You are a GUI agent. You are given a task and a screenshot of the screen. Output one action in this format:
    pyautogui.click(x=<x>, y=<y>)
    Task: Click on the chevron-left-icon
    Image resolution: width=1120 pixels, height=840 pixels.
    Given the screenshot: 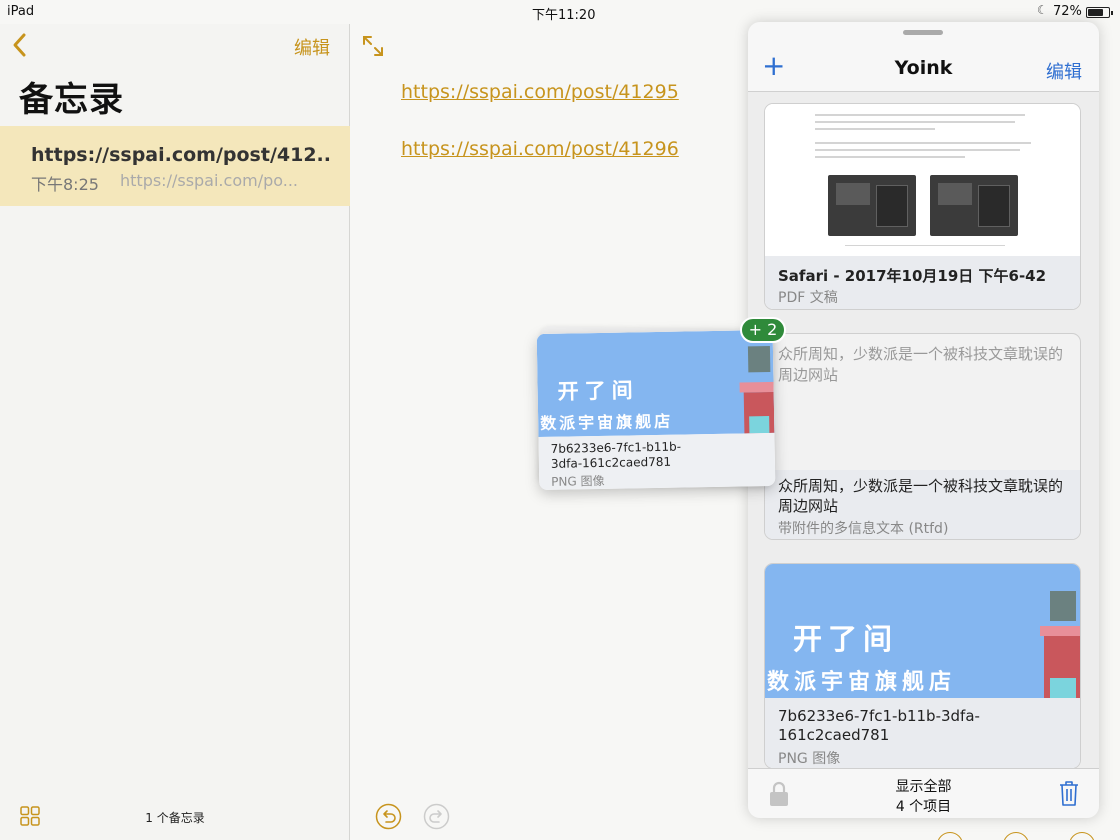 What is the action you would take?
    pyautogui.click(x=20, y=45)
    